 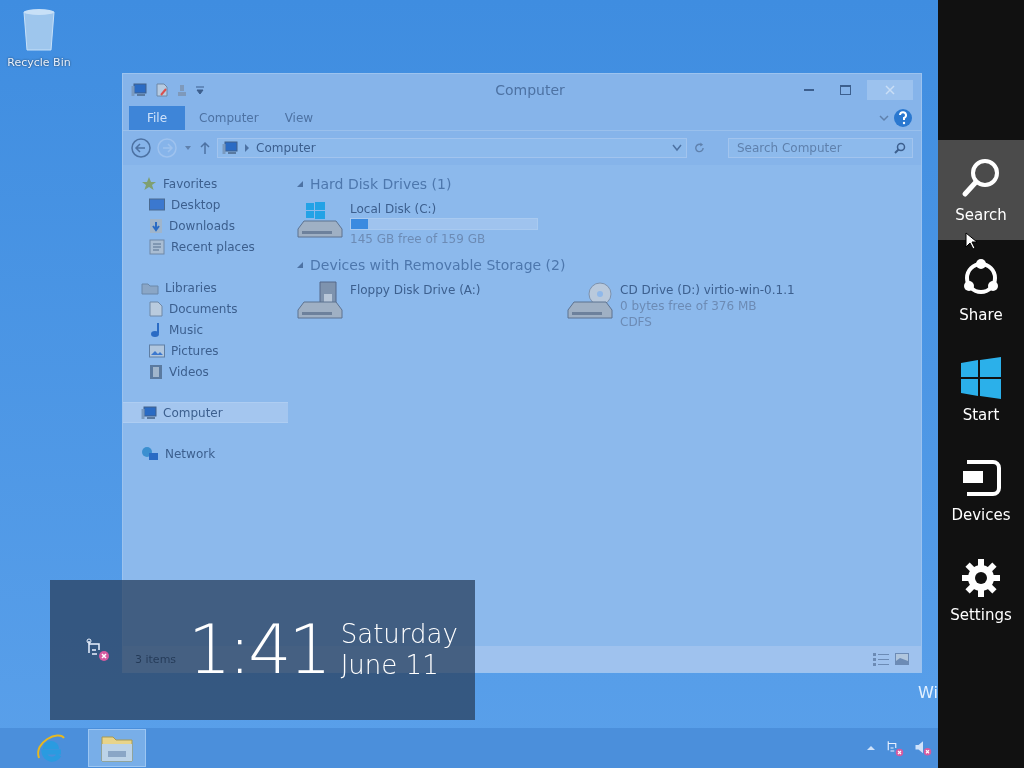 What do you see at coordinates (156, 225) in the screenshot?
I see `downloads-icon` at bounding box center [156, 225].